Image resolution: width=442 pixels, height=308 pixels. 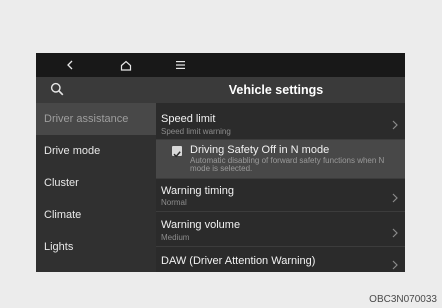 I want to click on sidebar-item-label: Driver assistance, so click(x=86, y=119).